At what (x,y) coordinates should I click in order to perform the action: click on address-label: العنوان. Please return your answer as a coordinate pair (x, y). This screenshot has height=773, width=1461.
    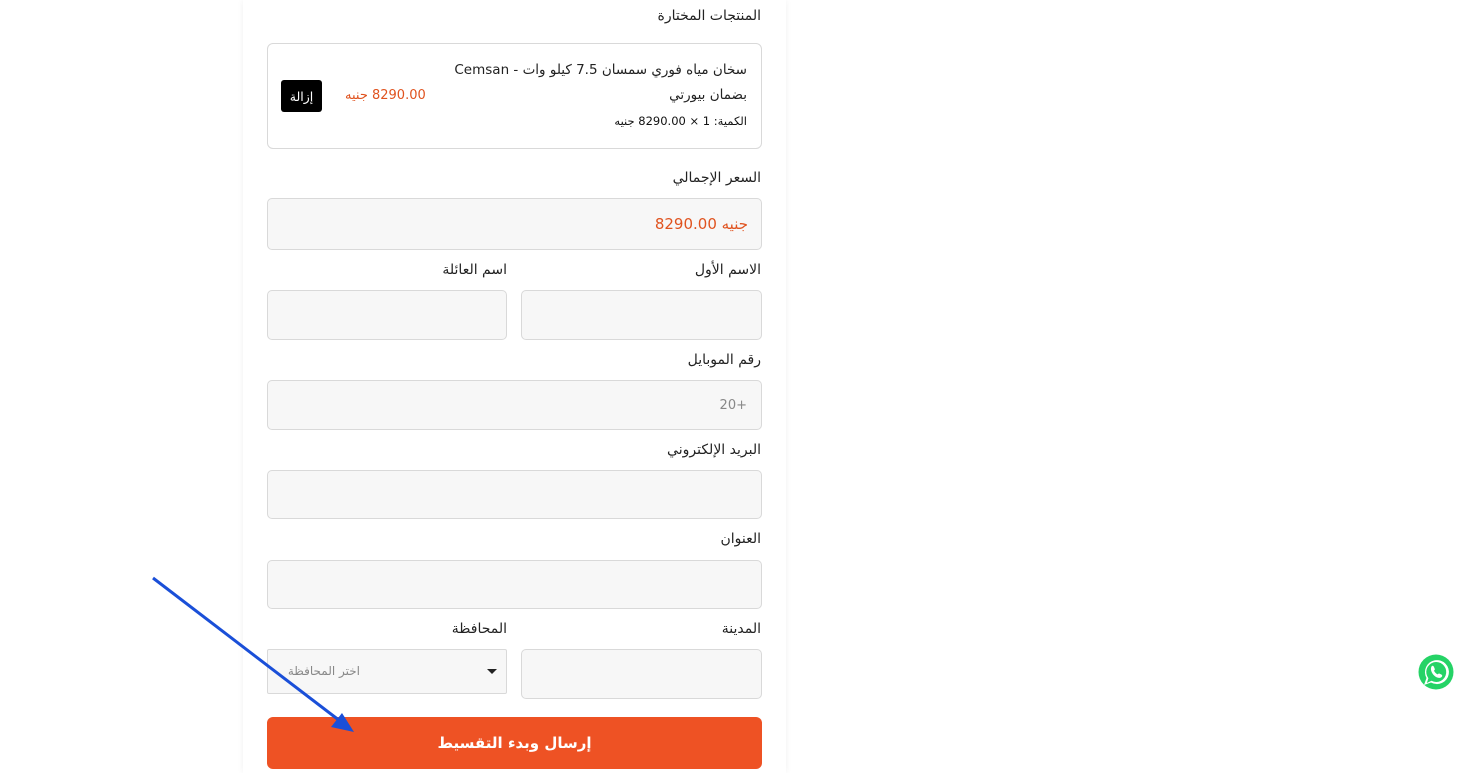
    Looking at the image, I should click on (740, 539).